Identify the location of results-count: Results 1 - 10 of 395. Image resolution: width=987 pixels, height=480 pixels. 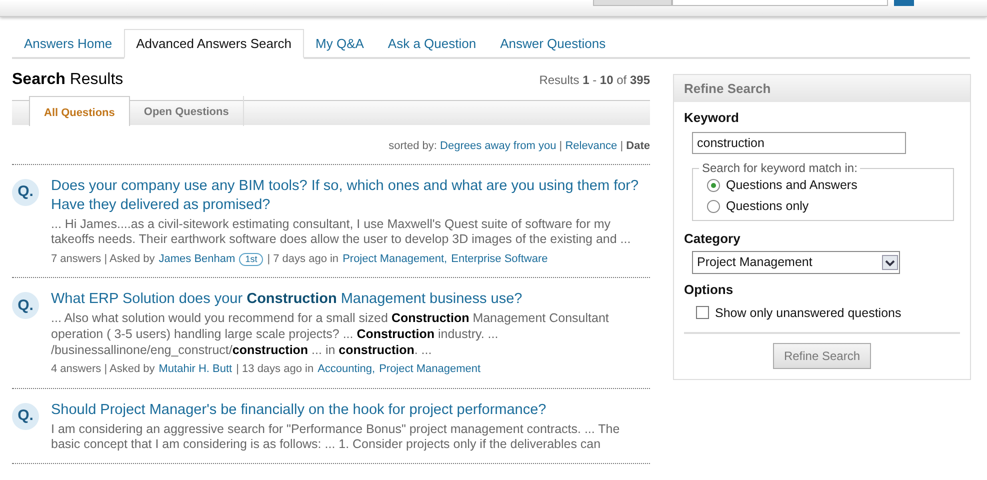
(594, 80).